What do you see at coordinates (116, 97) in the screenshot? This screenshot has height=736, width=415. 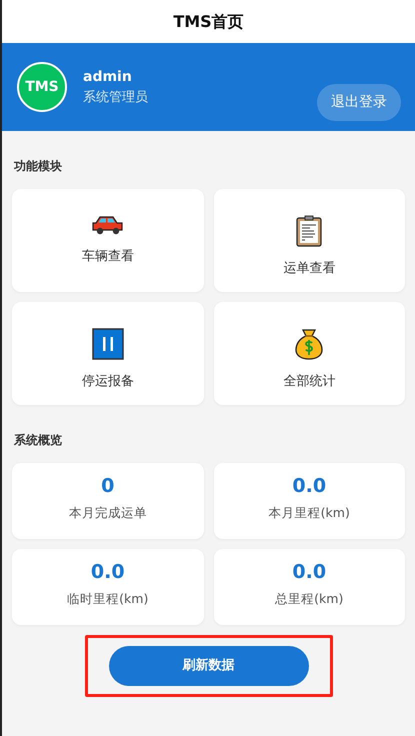 I see `user-role: 系统管理员` at bounding box center [116, 97].